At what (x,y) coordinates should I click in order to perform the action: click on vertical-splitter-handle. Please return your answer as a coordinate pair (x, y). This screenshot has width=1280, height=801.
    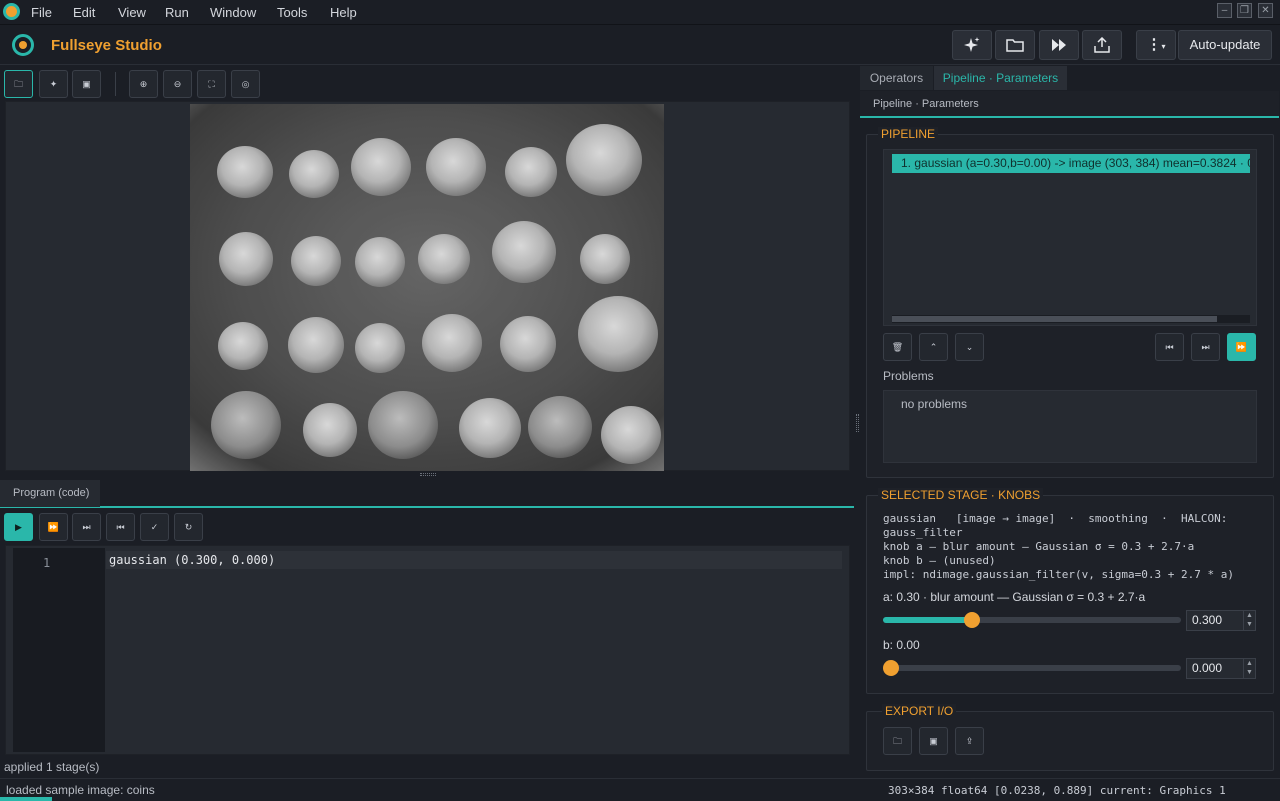
    Looking at the image, I should click on (428, 474).